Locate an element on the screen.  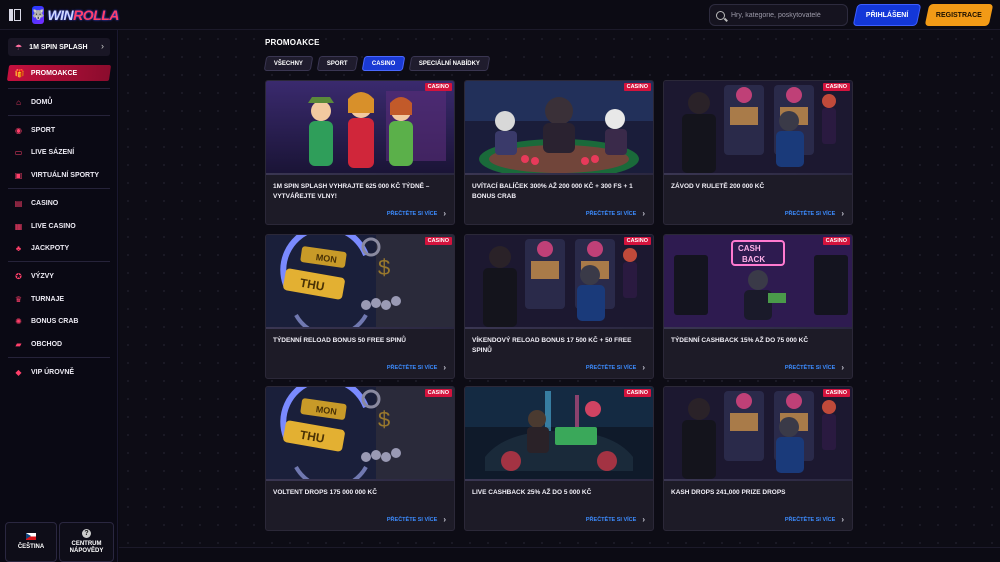
filter-sport: SPORT is located at coordinates (337, 63).